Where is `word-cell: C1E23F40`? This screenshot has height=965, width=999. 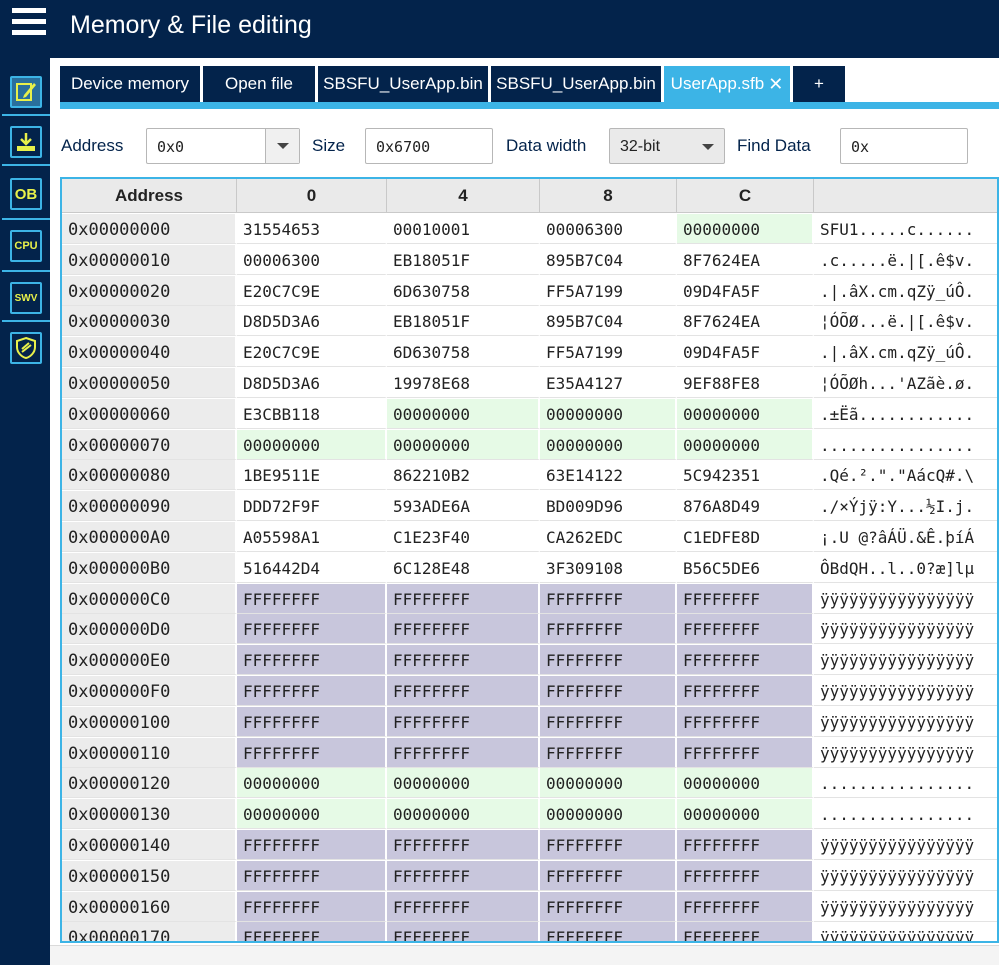
word-cell: C1E23F40 is located at coordinates (463, 537).